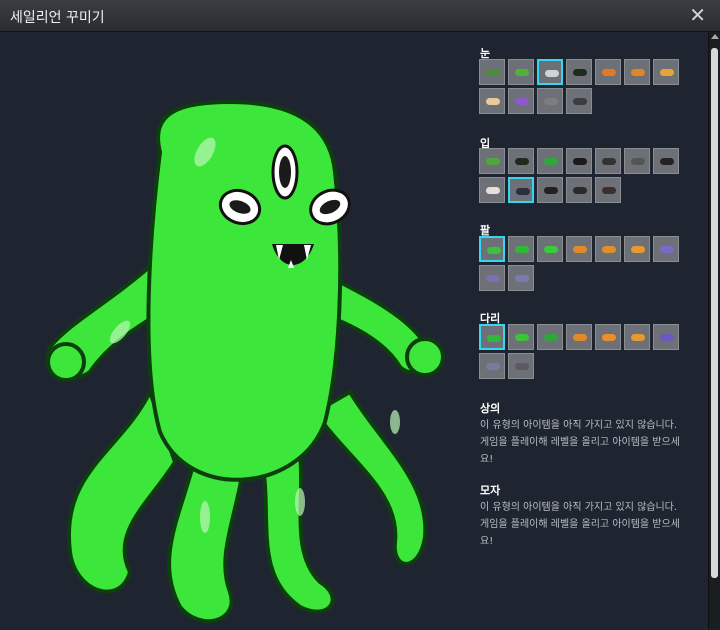 The height and width of the screenshot is (630, 720). What do you see at coordinates (714, 313) in the screenshot?
I see `scroll-thumb` at bounding box center [714, 313].